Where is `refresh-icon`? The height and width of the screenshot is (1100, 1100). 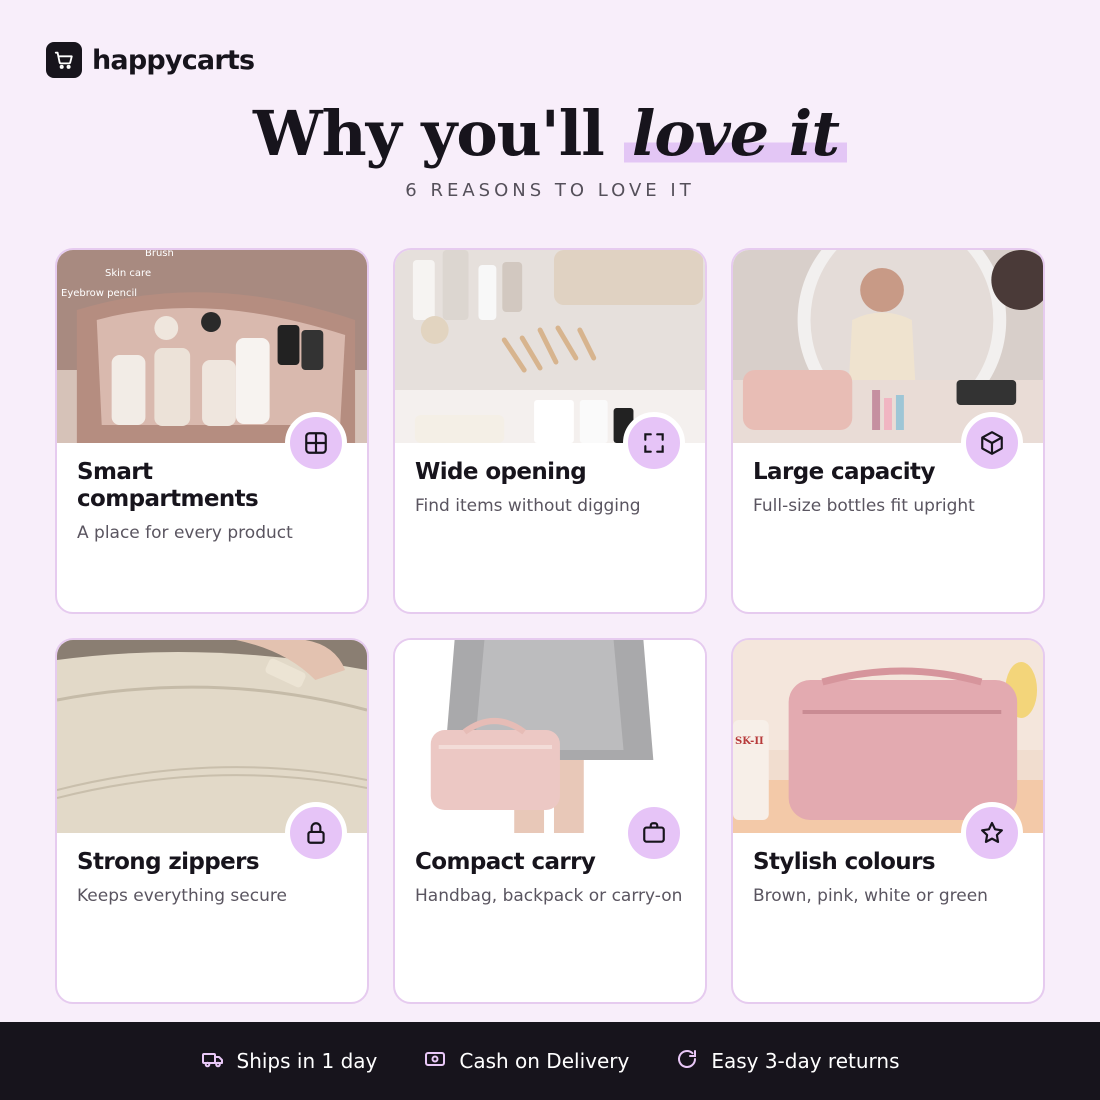
refresh-icon is located at coordinates (687, 1061).